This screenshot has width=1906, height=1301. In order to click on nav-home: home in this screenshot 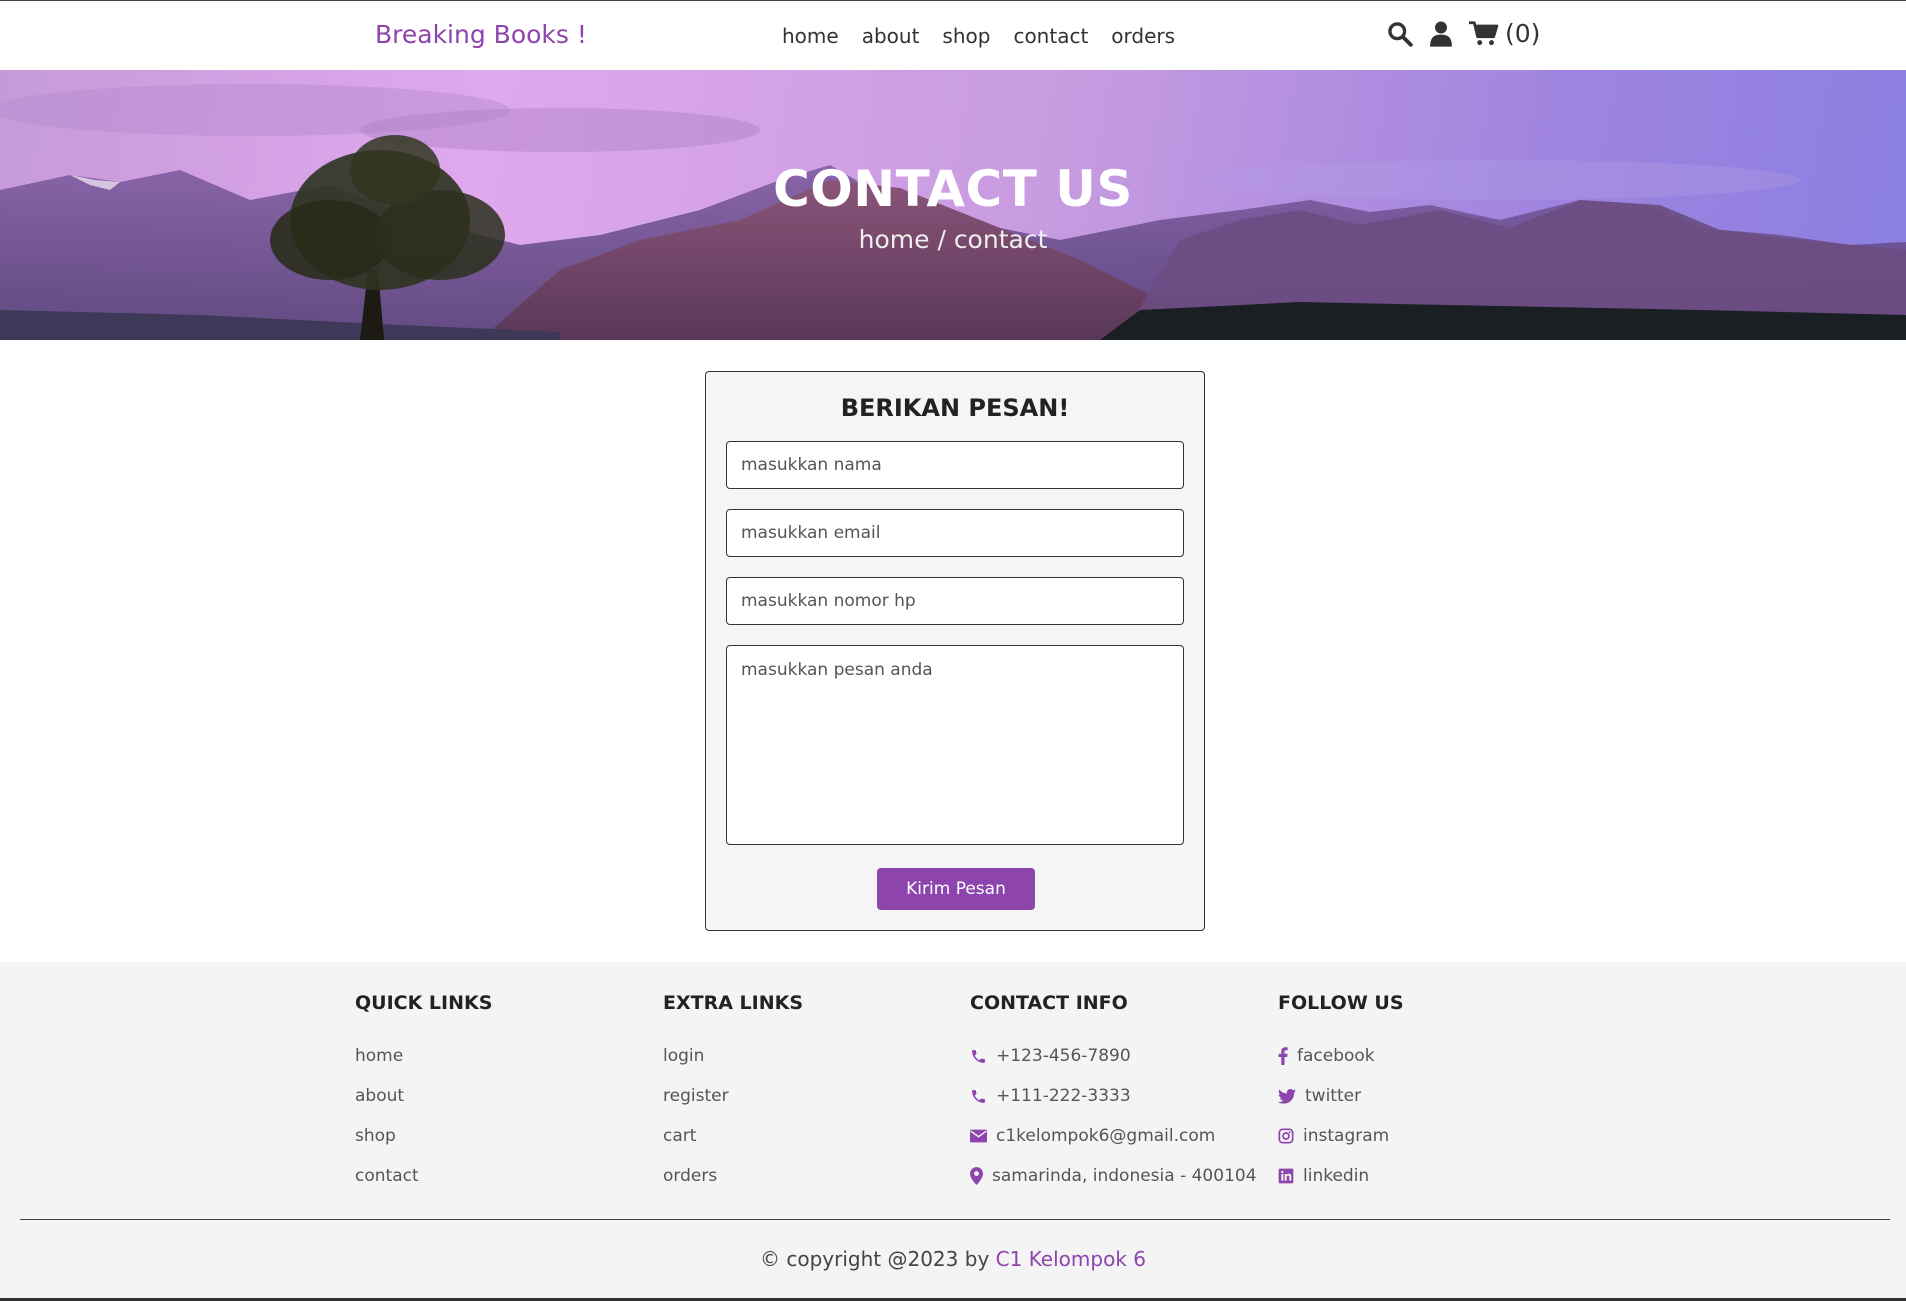, I will do `click(810, 36)`.